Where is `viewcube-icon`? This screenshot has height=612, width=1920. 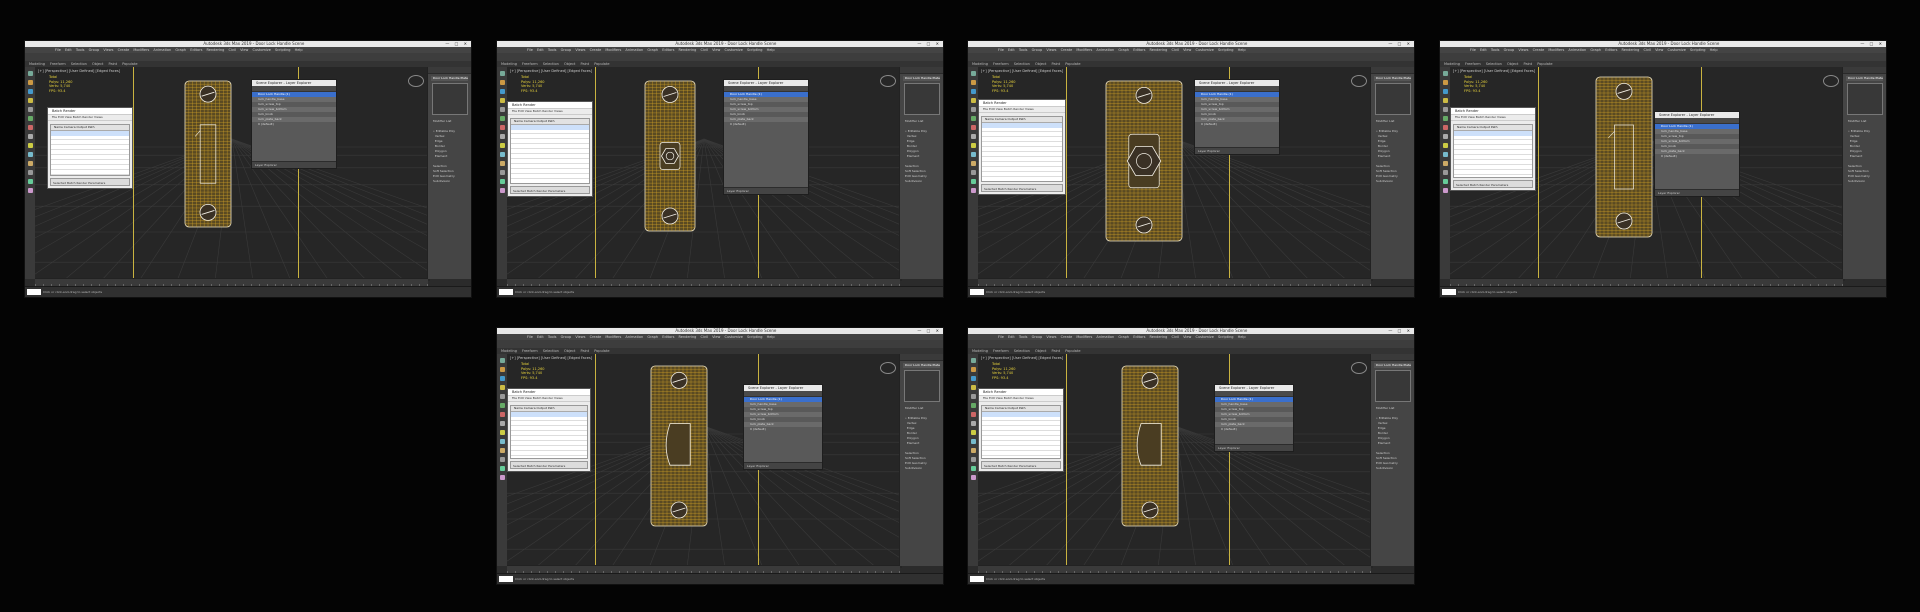
viewcube-icon is located at coordinates (416, 81).